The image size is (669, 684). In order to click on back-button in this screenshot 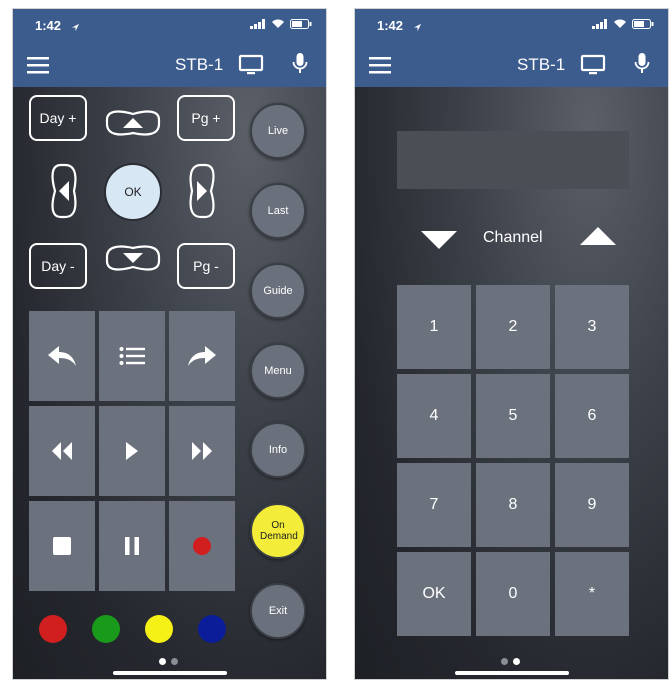, I will do `click(62, 356)`.